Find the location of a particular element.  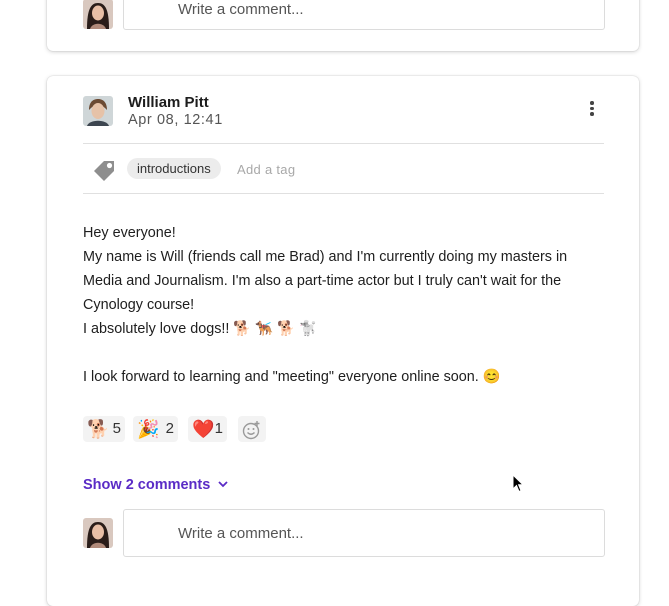

chevron-down-icon is located at coordinates (223, 484).